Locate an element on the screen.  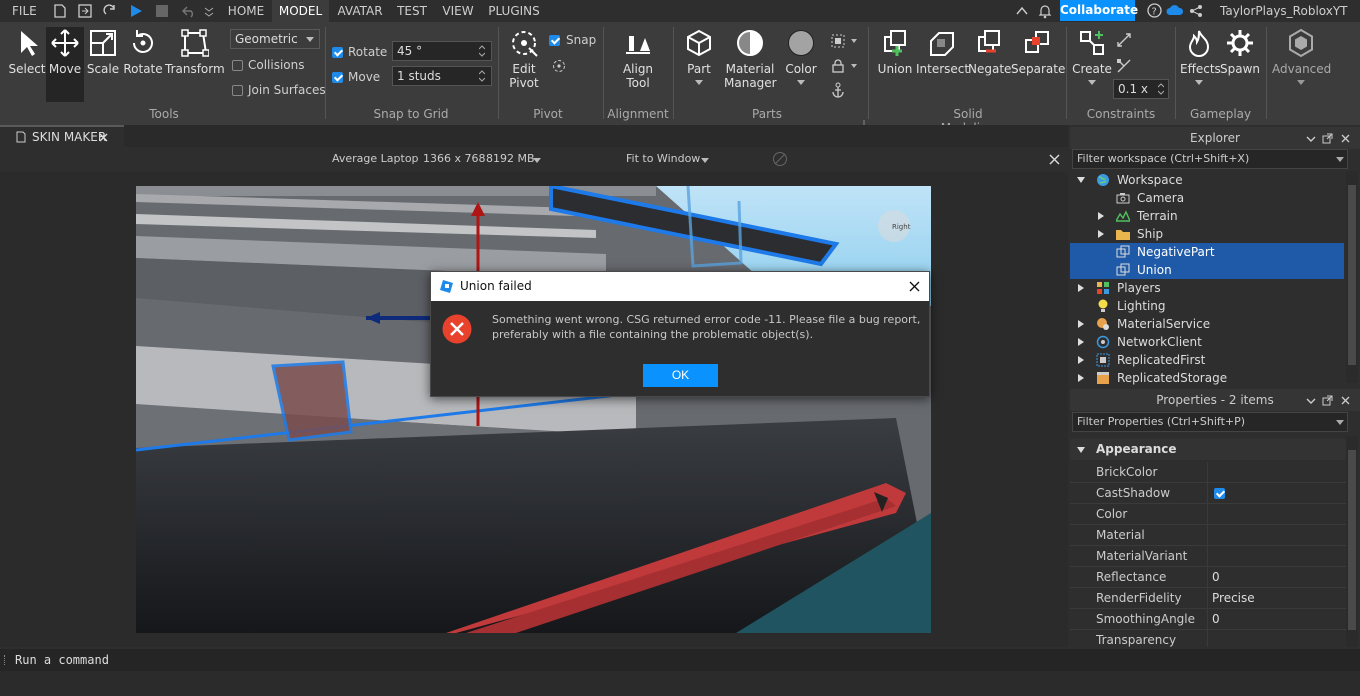
transform-tool-button: Transform is located at coordinates (195, 52).